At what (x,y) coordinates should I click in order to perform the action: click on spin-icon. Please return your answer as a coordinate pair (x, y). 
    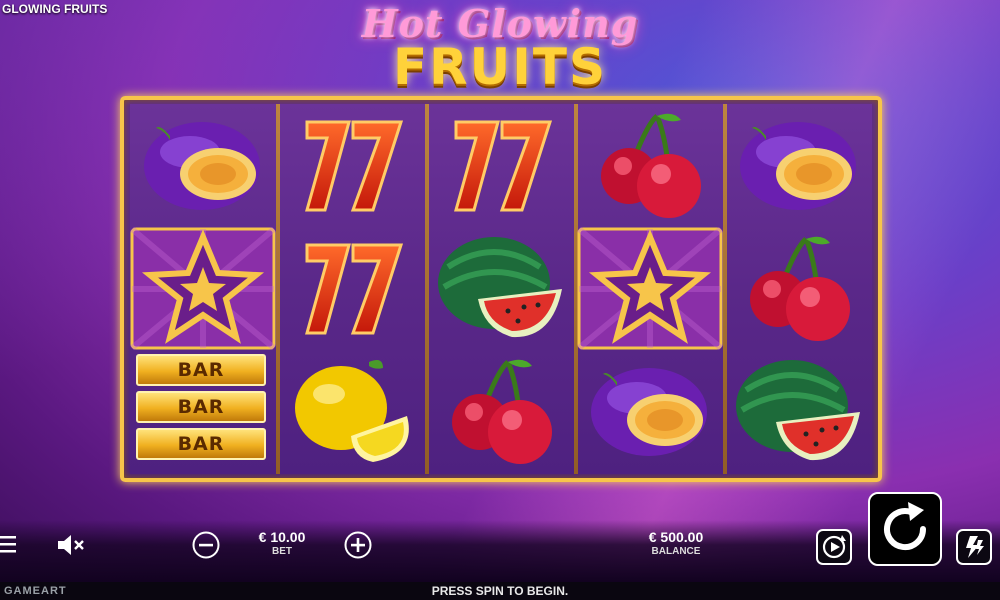
    Looking at the image, I should click on (905, 526).